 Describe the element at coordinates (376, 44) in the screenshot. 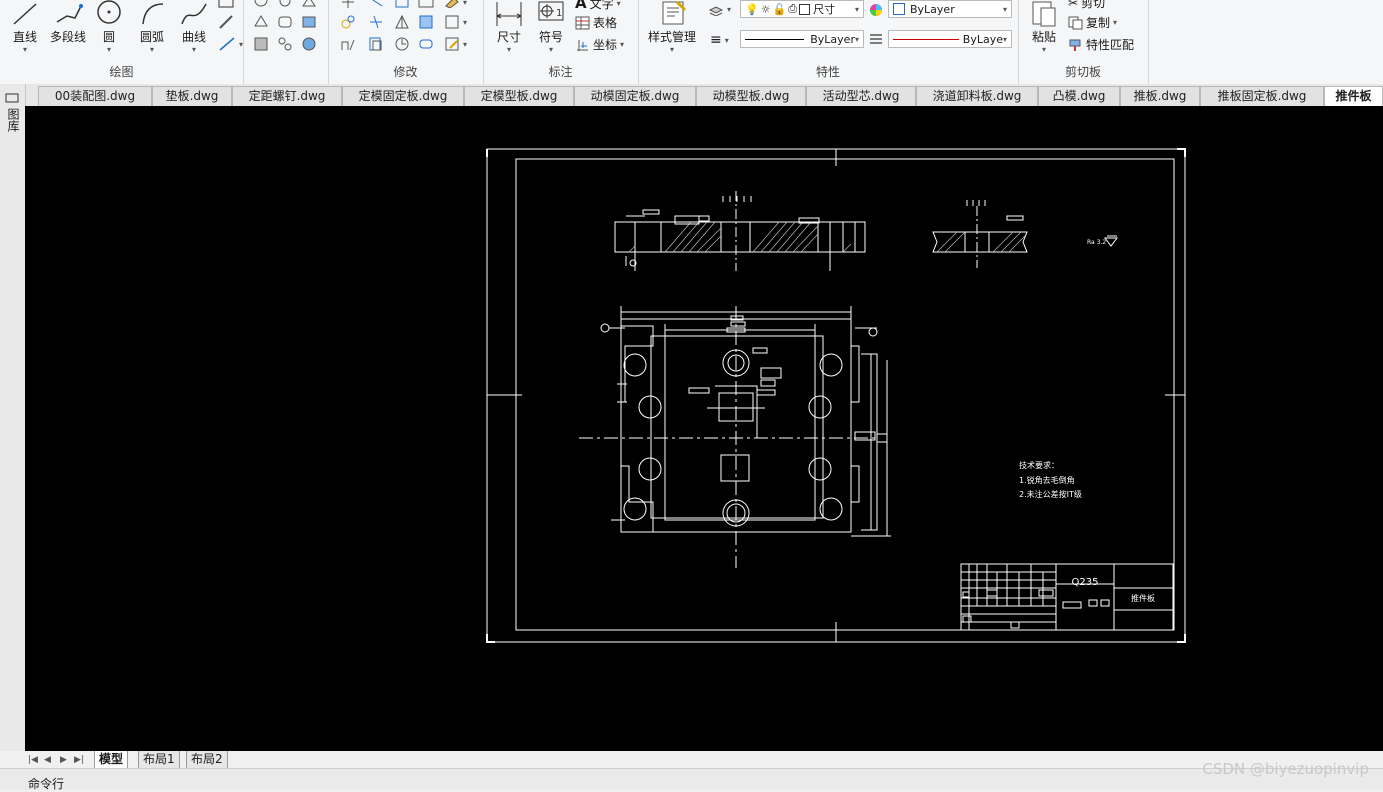

I see `offset-tool` at that location.